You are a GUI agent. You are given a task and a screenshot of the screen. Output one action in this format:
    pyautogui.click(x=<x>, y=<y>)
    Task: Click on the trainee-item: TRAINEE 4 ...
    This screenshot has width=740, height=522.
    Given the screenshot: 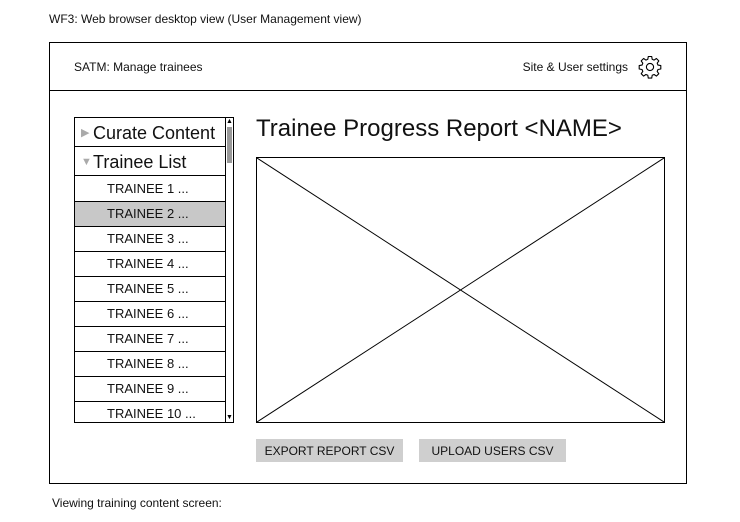 What is the action you would take?
    pyautogui.click(x=150, y=264)
    